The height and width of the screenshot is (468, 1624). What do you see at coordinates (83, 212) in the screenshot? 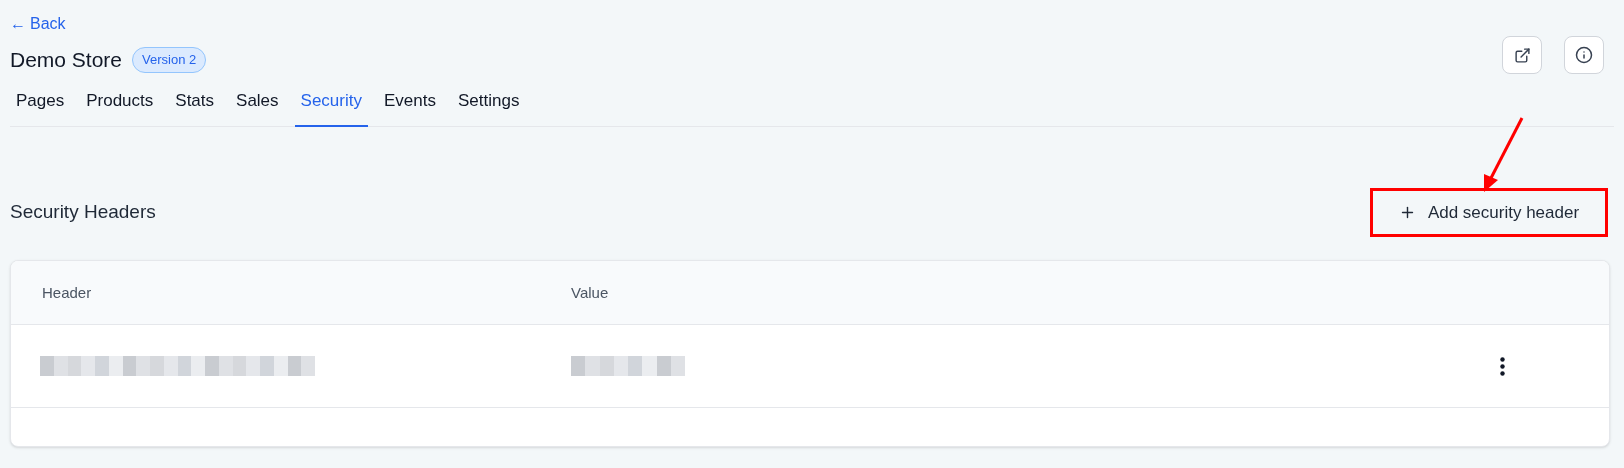
I see `section-title: Security Headers` at bounding box center [83, 212].